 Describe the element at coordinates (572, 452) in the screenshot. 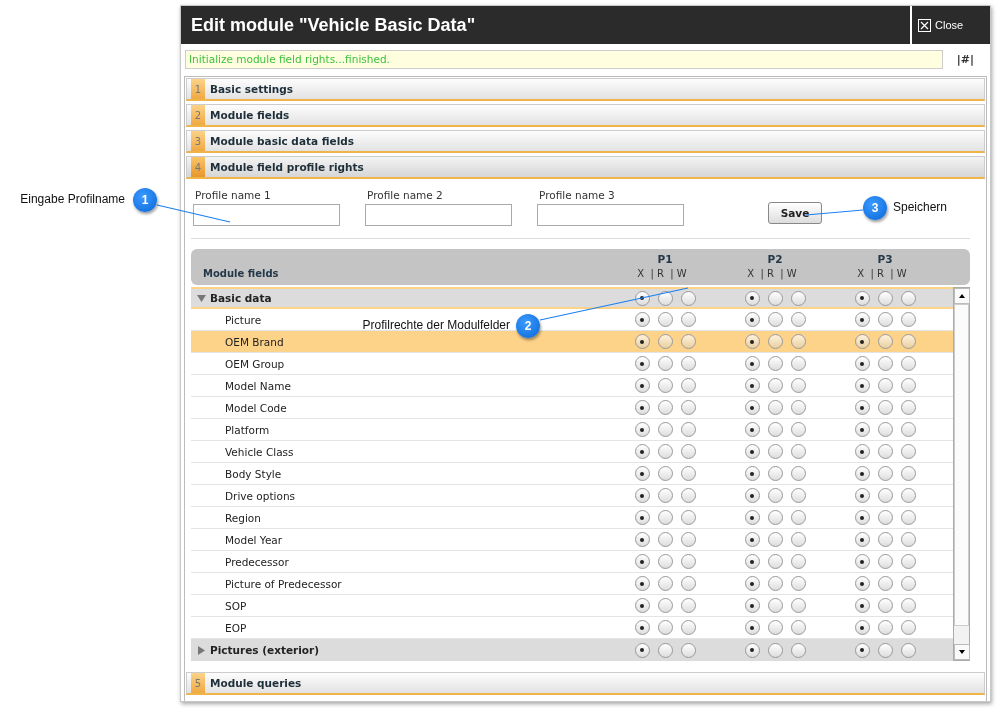

I see `table-row: Vehicle Class` at that location.